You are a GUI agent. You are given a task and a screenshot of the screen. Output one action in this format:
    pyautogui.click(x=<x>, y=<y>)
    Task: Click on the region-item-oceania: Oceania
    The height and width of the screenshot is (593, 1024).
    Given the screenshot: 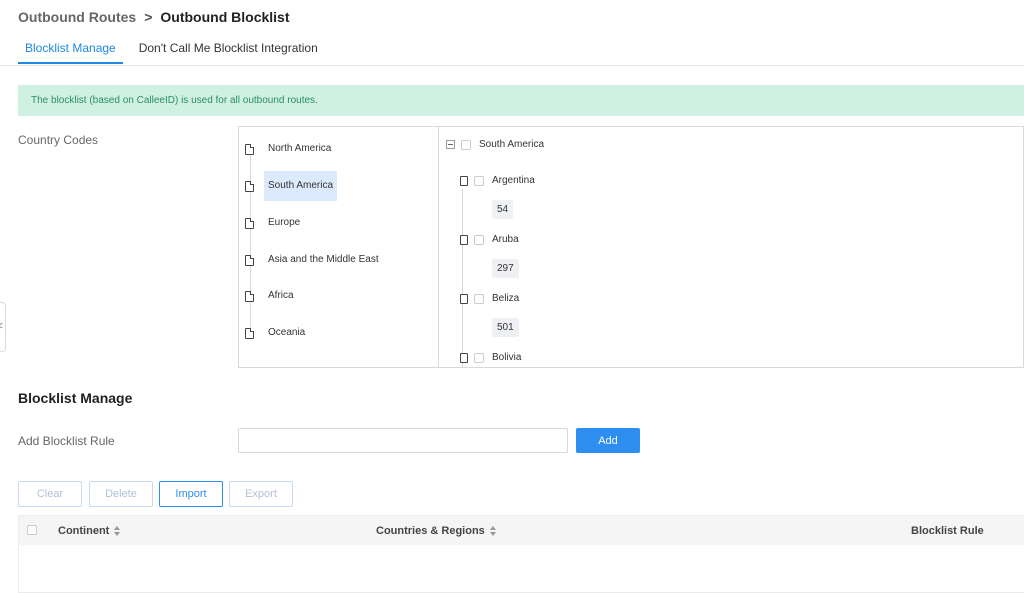 What is the action you would take?
    pyautogui.click(x=277, y=333)
    